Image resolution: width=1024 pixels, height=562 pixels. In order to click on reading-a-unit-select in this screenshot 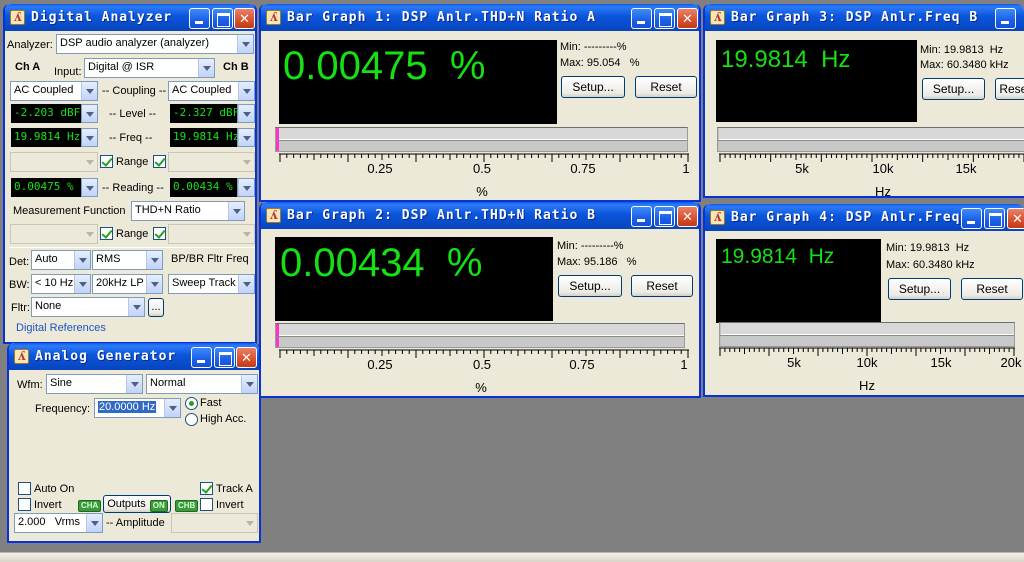, I will do `click(89, 187)`.